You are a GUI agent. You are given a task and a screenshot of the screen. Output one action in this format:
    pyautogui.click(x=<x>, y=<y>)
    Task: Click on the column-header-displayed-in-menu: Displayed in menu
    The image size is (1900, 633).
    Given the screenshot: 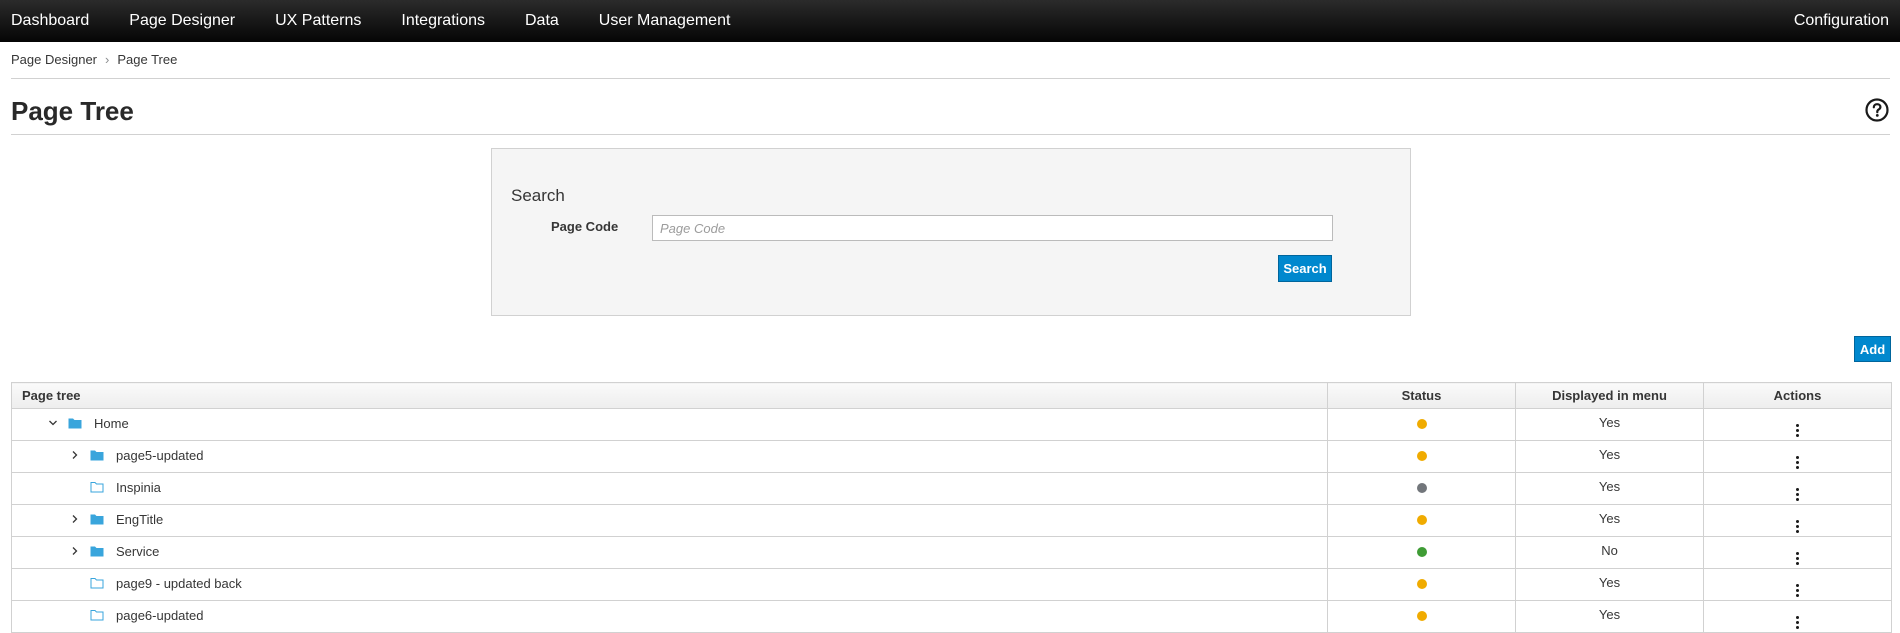 What is the action you would take?
    pyautogui.click(x=1609, y=395)
    